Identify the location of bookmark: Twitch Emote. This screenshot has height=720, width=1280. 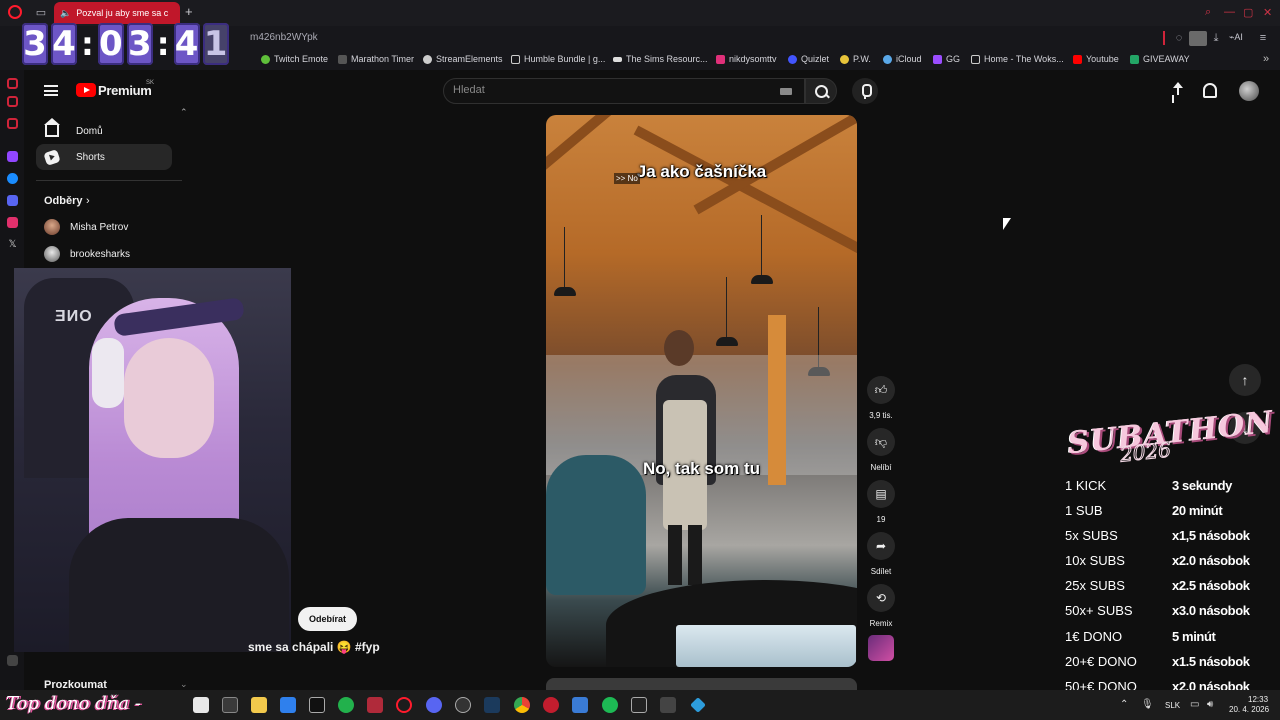
(294, 59).